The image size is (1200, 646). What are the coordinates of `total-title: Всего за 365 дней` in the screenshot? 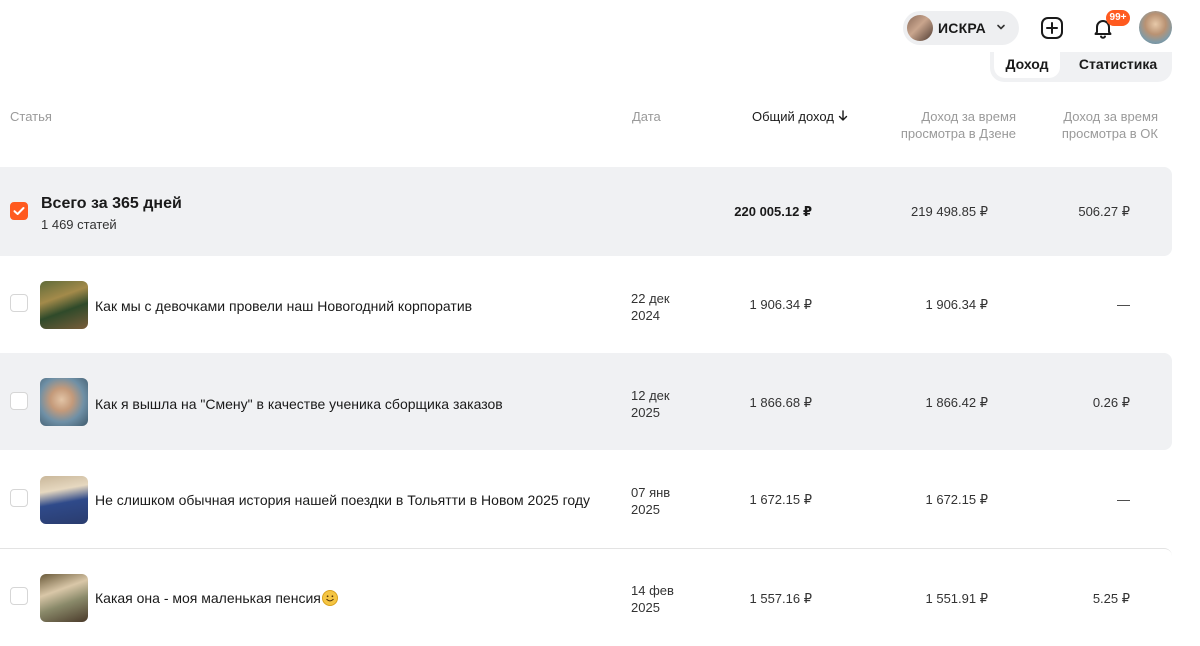 It's located at (111, 203).